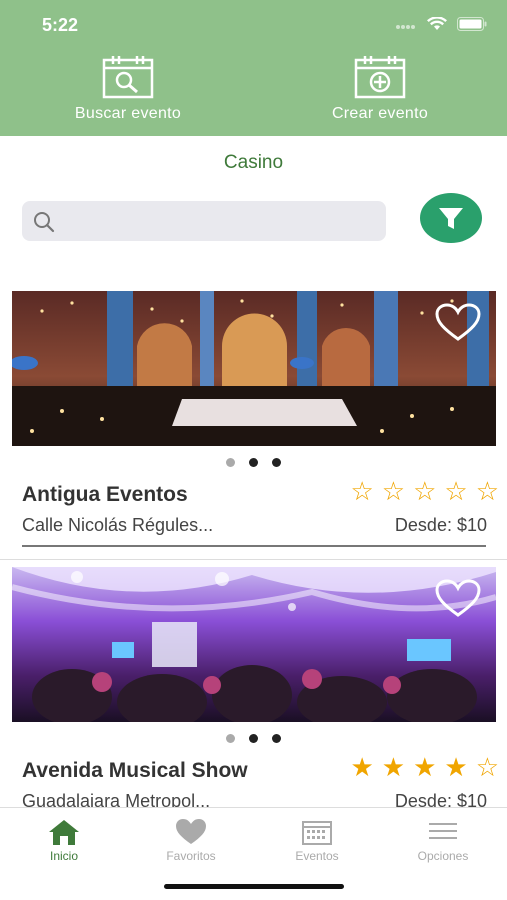 This screenshot has width=507, height=900. Describe the element at coordinates (135, 771) in the screenshot. I see `event-name: Avenida Musical Show` at that location.